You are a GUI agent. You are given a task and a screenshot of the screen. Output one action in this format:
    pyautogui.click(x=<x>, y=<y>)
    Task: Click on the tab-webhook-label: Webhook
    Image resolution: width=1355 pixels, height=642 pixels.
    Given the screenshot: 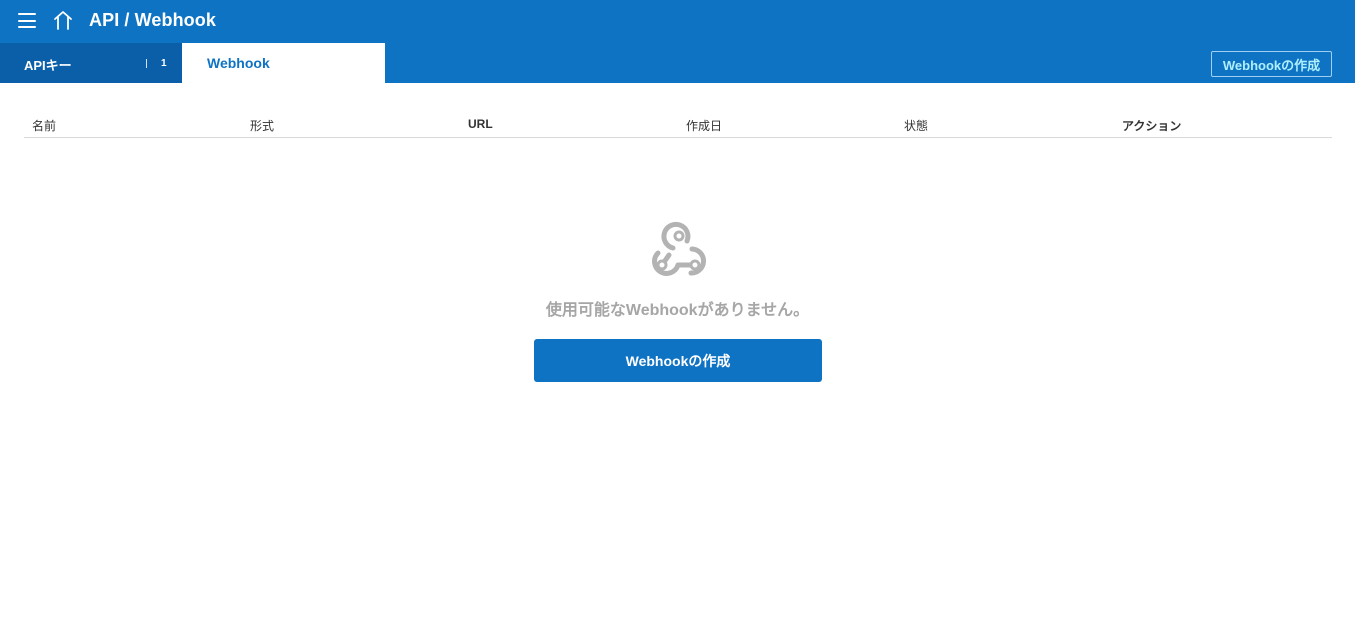 What is the action you would take?
    pyautogui.click(x=238, y=63)
    